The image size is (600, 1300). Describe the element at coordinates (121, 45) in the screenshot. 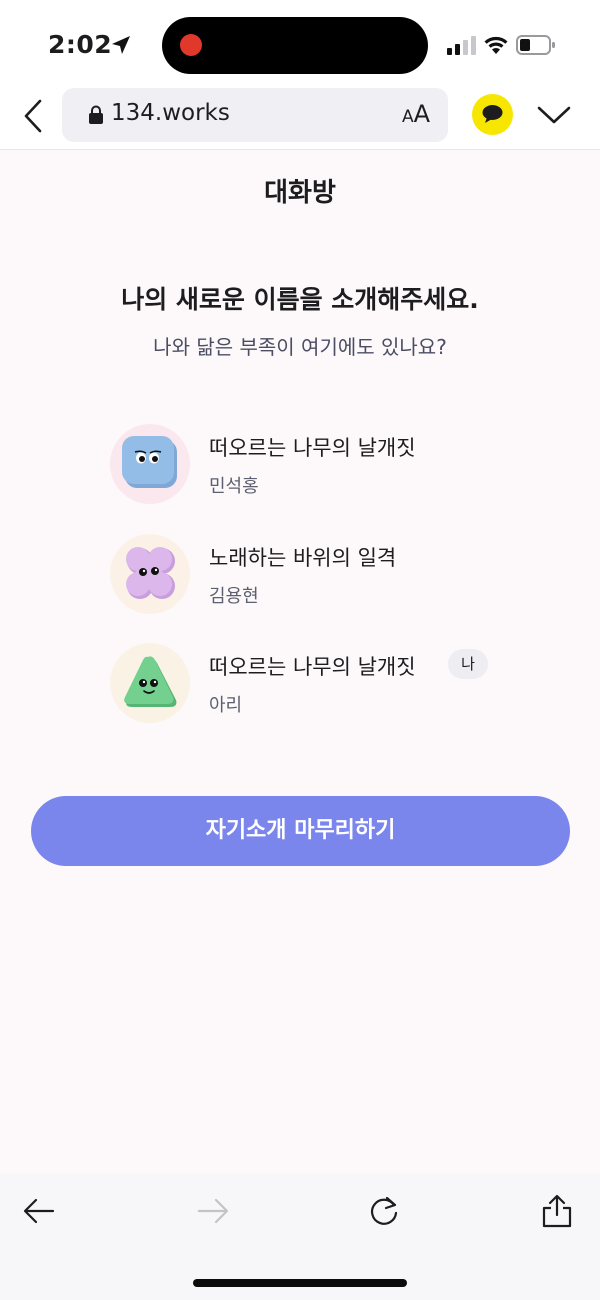

I see `location-arrow-icon` at that location.